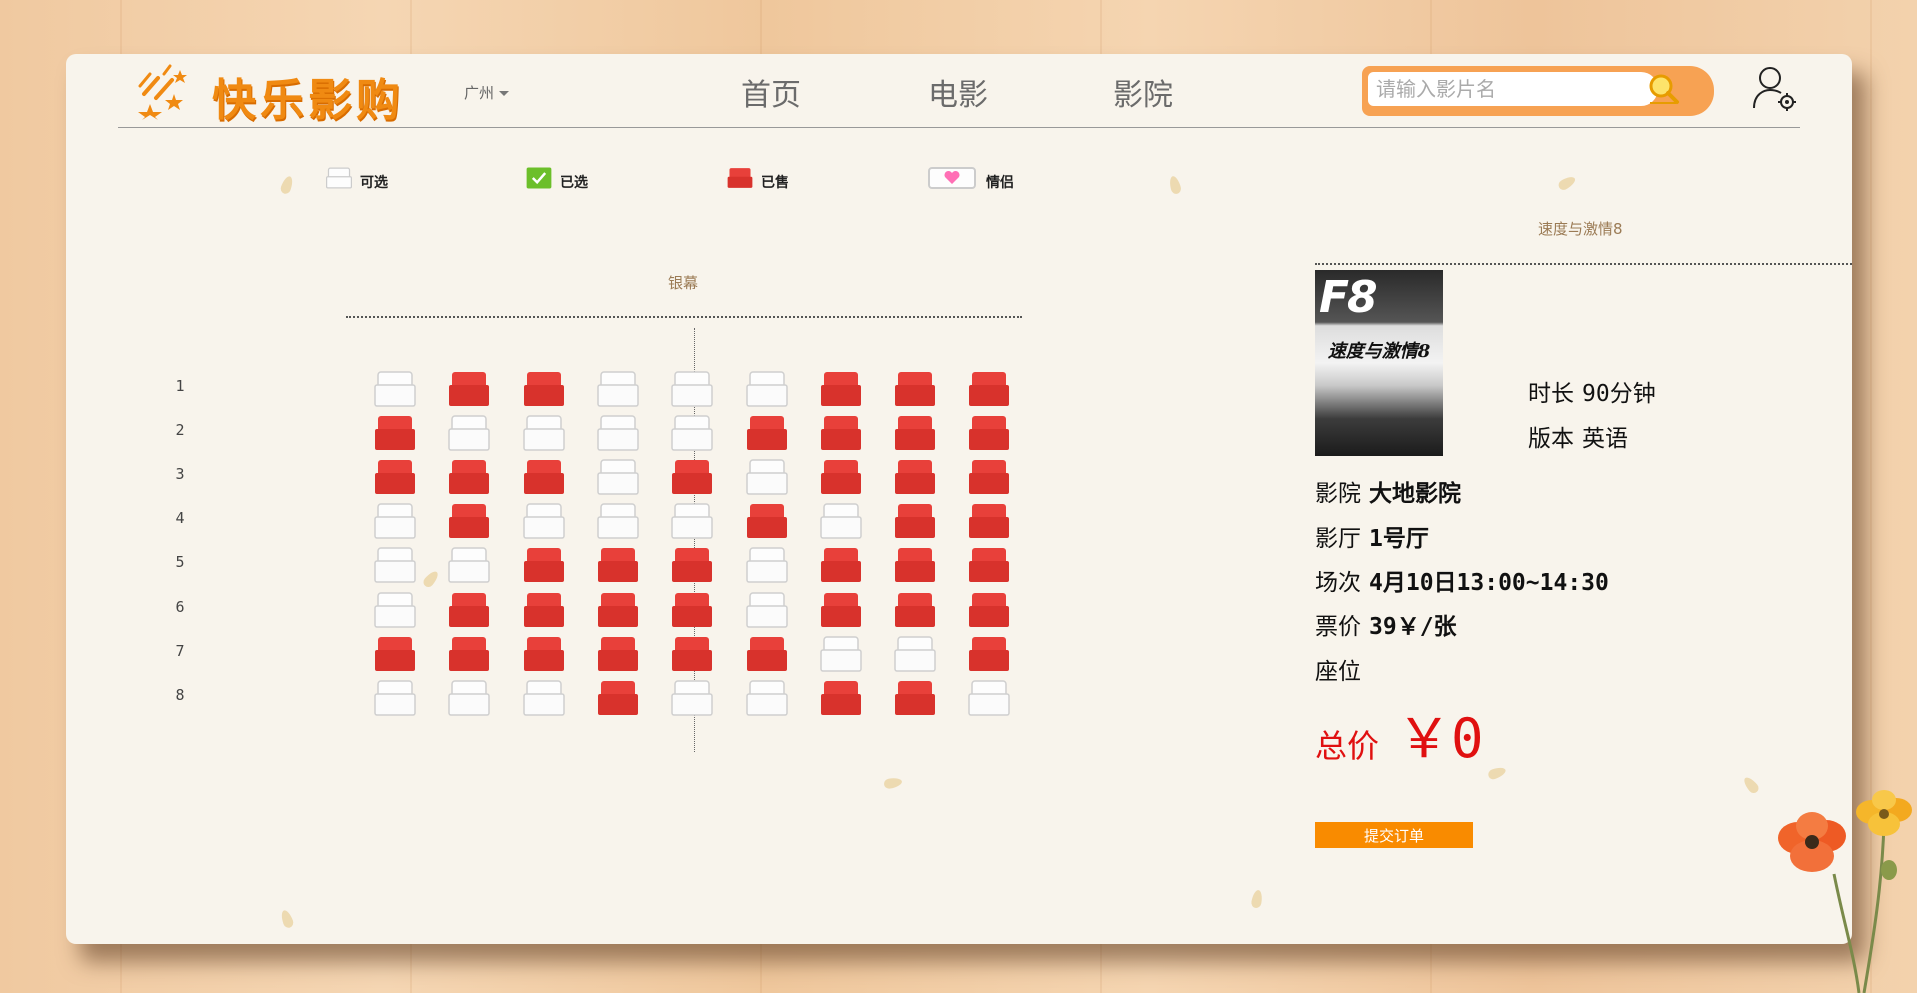 The width and height of the screenshot is (1917, 993). I want to click on couple-seat-icon, so click(952, 178).